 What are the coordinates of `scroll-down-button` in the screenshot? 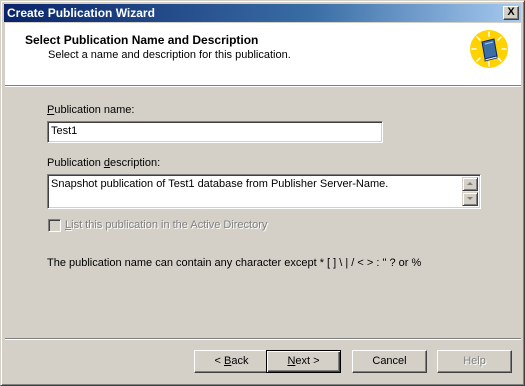 It's located at (470, 199).